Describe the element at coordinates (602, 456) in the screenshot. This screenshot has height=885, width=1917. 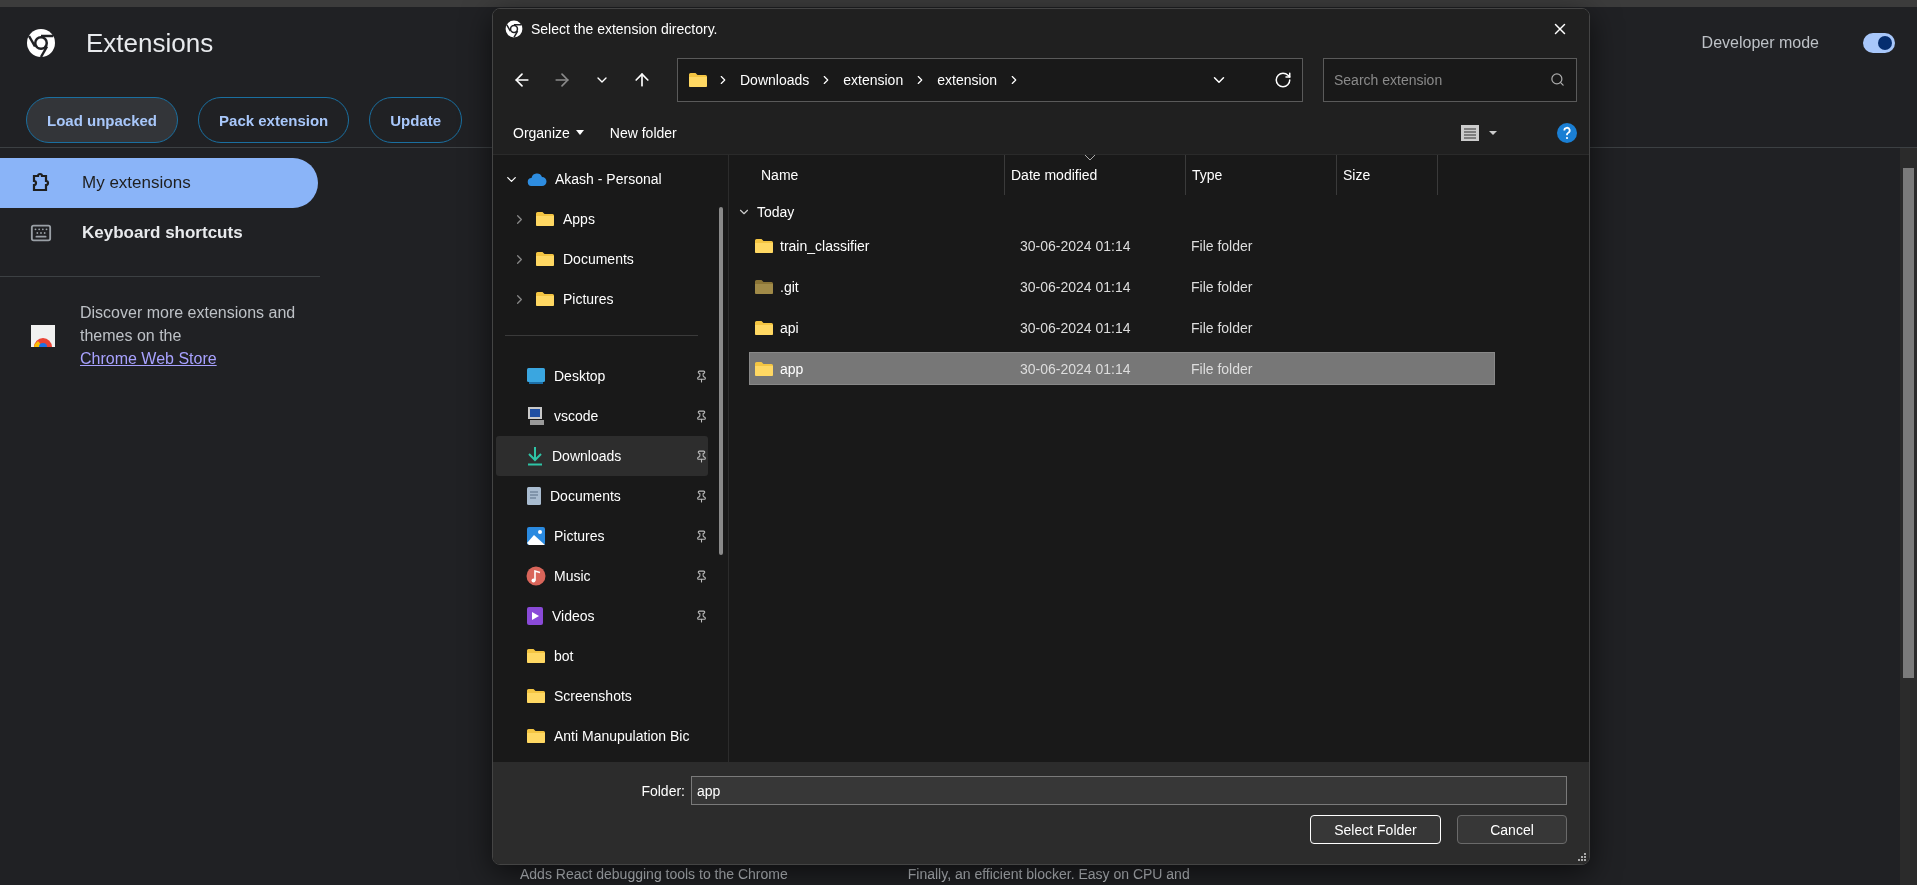
I see `quick-access-item: Downloads` at that location.